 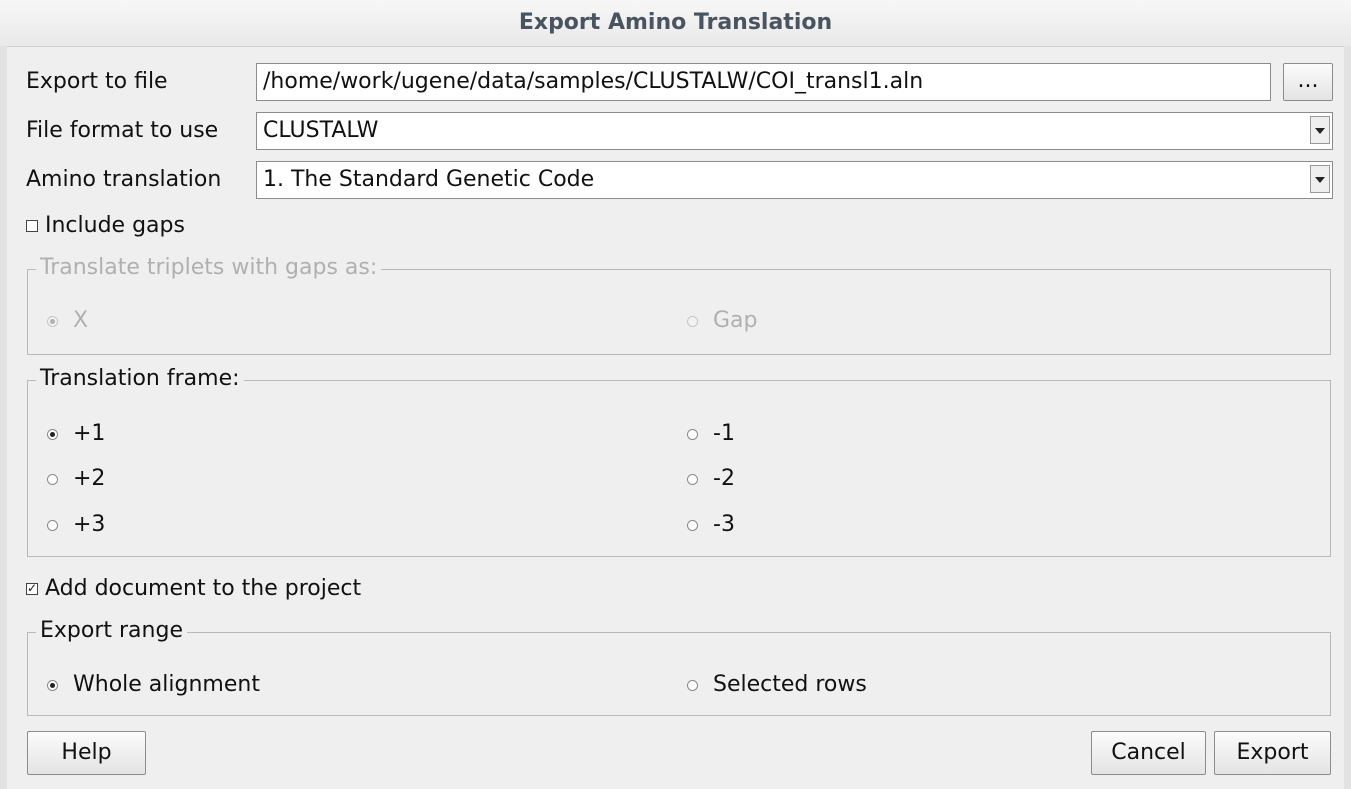 I want to click on radio-frame-minus3-label: -3, so click(x=724, y=524).